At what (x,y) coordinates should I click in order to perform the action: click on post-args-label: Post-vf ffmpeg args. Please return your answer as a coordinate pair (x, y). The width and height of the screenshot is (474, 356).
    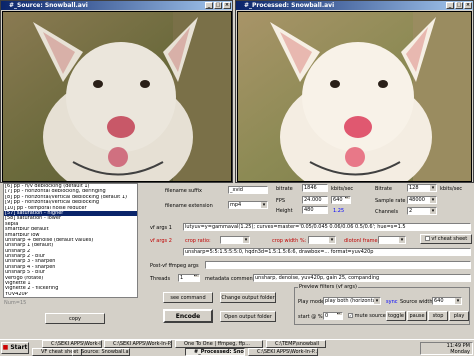
    Looking at the image, I should click on (174, 266).